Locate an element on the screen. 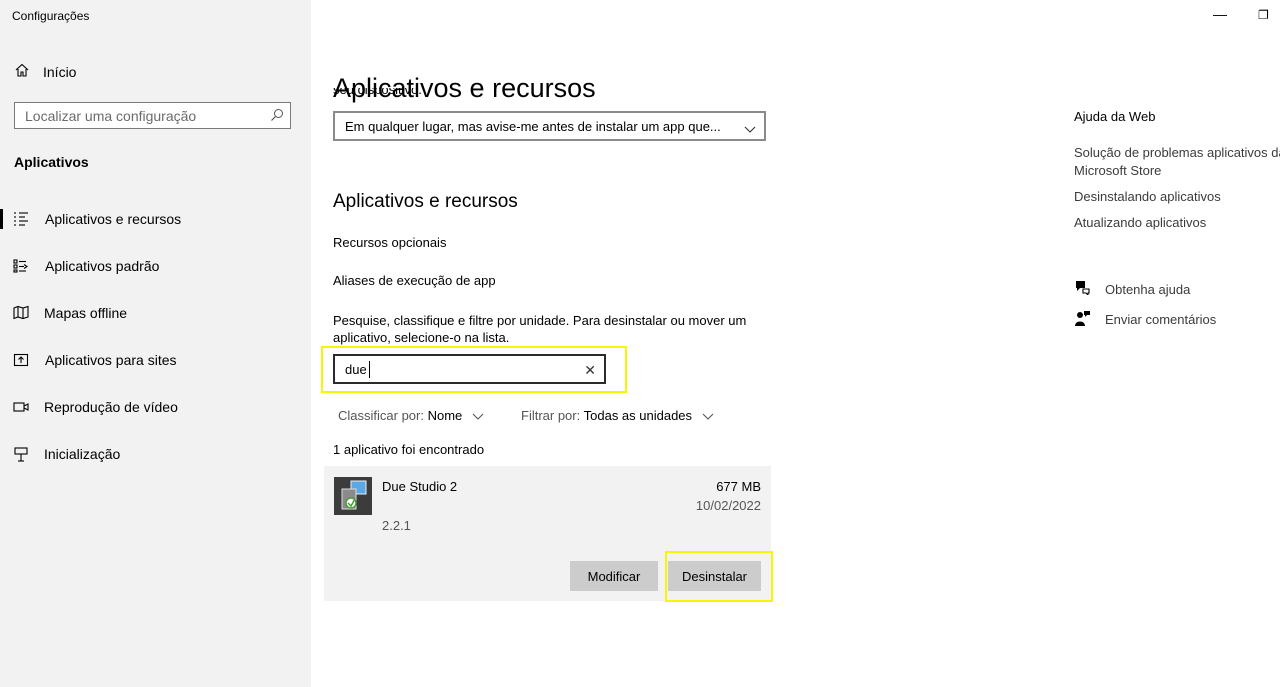 This screenshot has height=687, width=1280. sidebar-item-label: Inicialização is located at coordinates (82, 454).